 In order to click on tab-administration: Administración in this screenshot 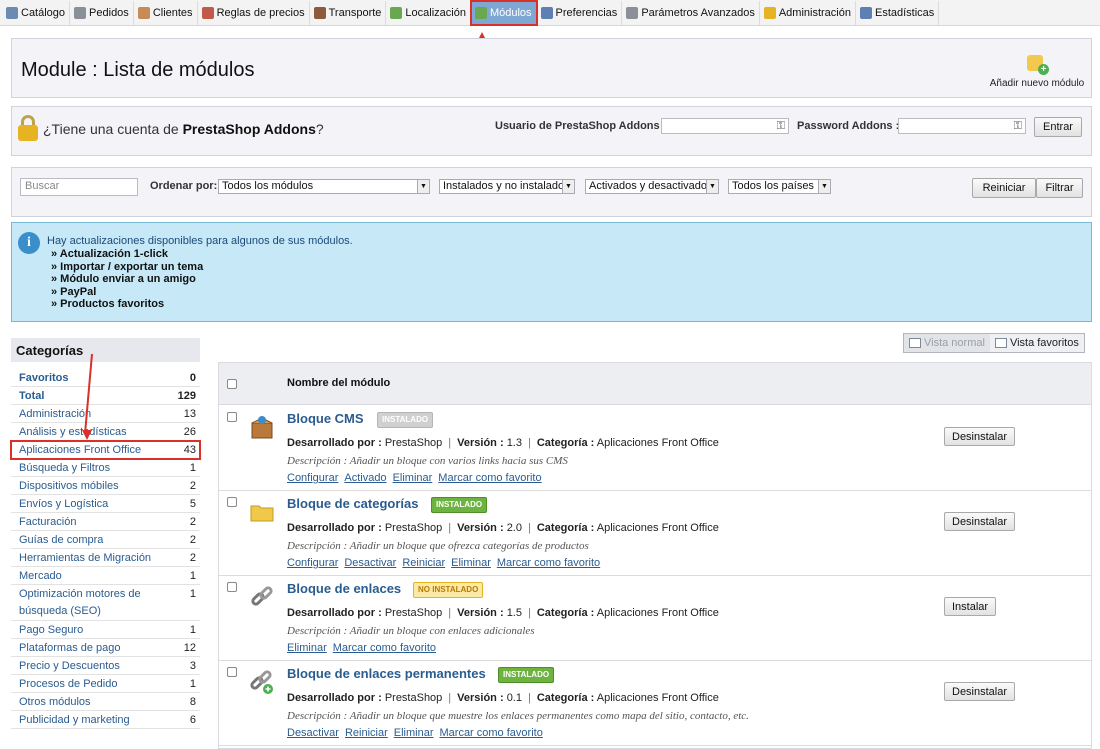, I will do `click(808, 12)`.